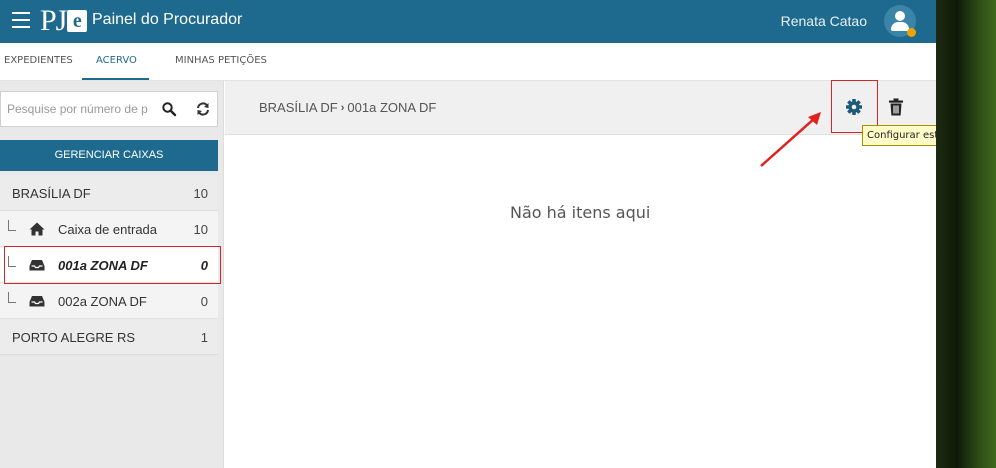 The height and width of the screenshot is (468, 996). Describe the element at coordinates (221, 60) in the screenshot. I see `tab-minhas-peticoes: MINHAS PETIÇÕES` at that location.